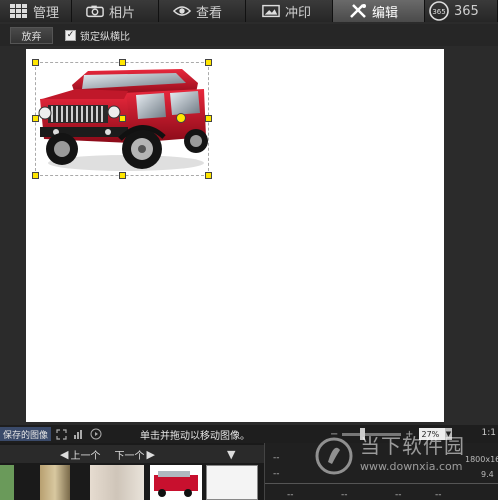  I want to click on top-navigation: 管理 相片 查看 冲印 编辑 365 365, so click(249, 11).